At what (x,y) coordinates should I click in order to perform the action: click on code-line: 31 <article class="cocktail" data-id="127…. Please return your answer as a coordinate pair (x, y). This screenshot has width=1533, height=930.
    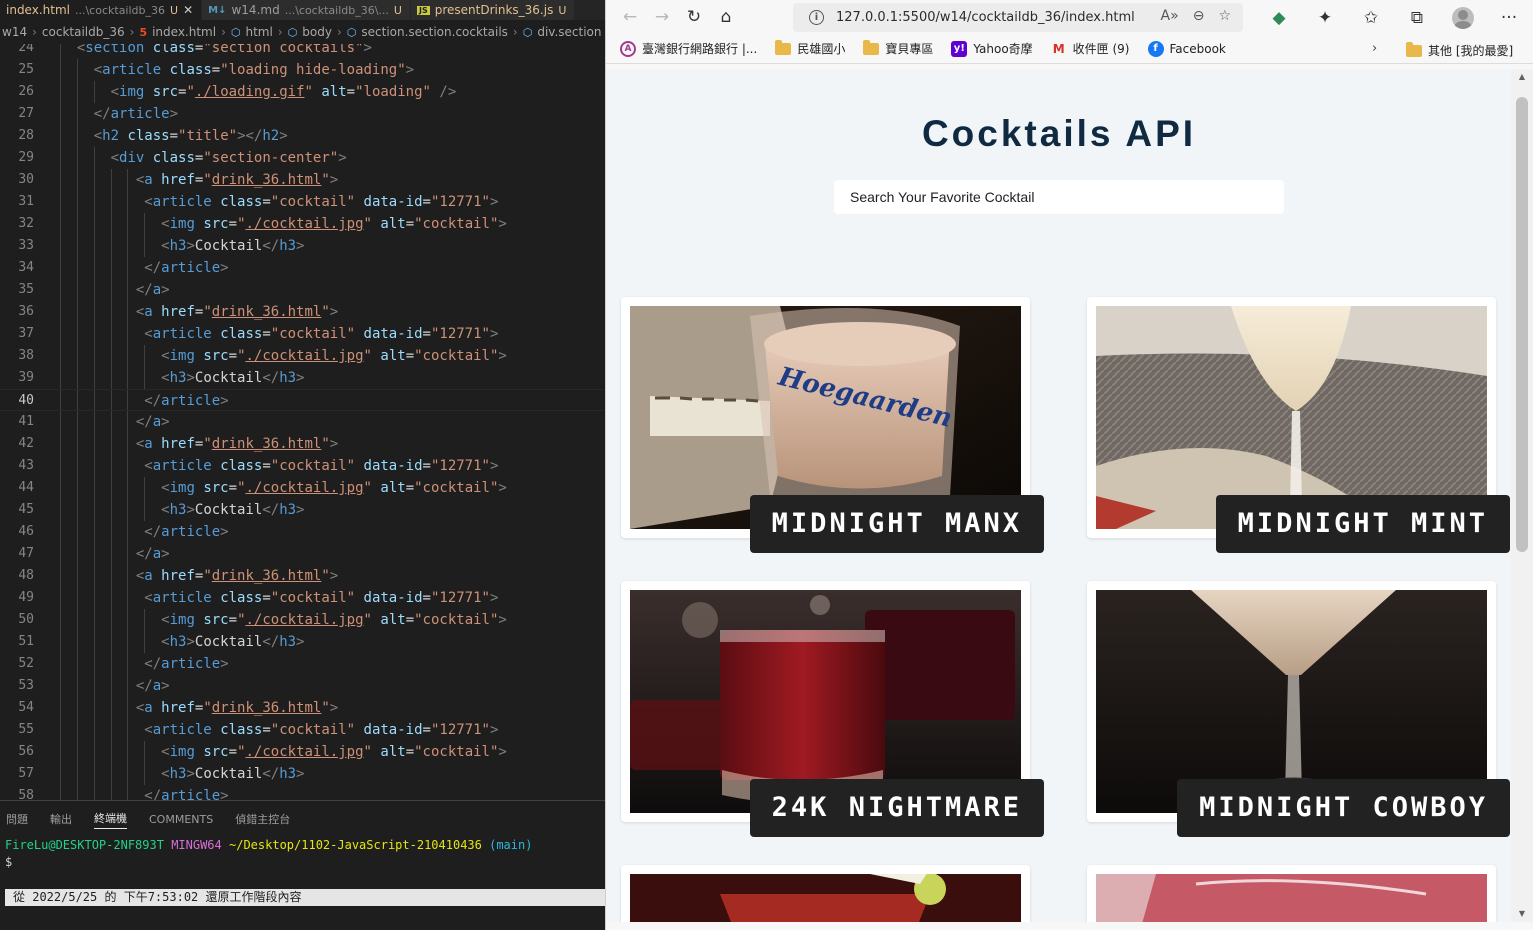
    Looking at the image, I should click on (302, 202).